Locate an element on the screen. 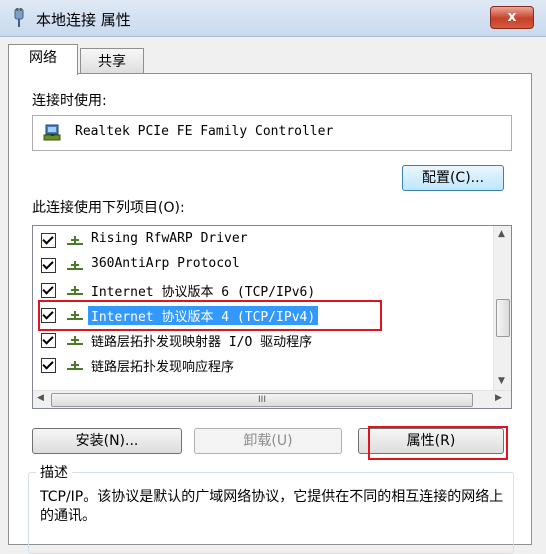 Image resolution: width=546 pixels, height=554 pixels. list-item: 链路层拓扑发现映射器 I/O 驱动程序 is located at coordinates (258, 340).